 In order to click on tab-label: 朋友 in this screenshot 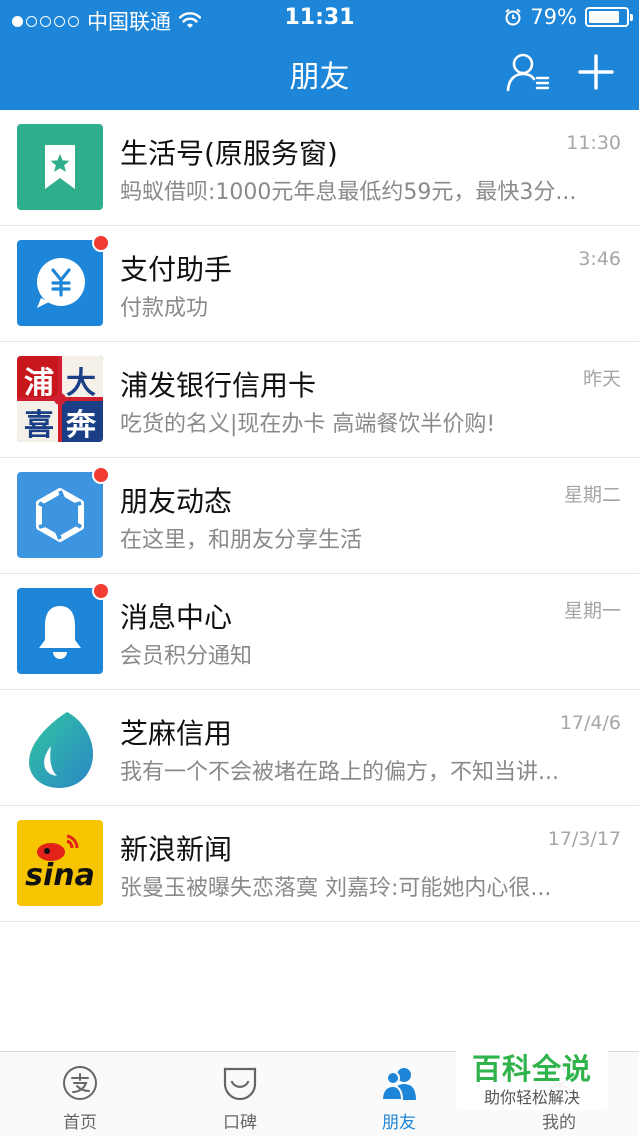, I will do `click(399, 1123)`.